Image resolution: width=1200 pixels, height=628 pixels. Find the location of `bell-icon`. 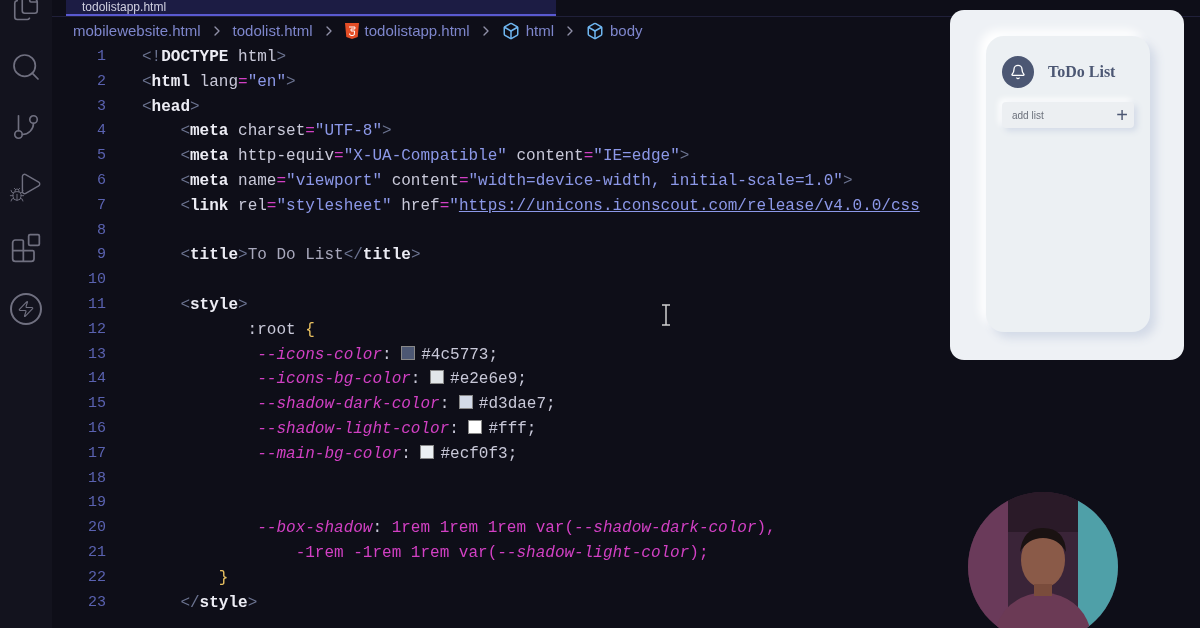

bell-icon is located at coordinates (1018, 72).